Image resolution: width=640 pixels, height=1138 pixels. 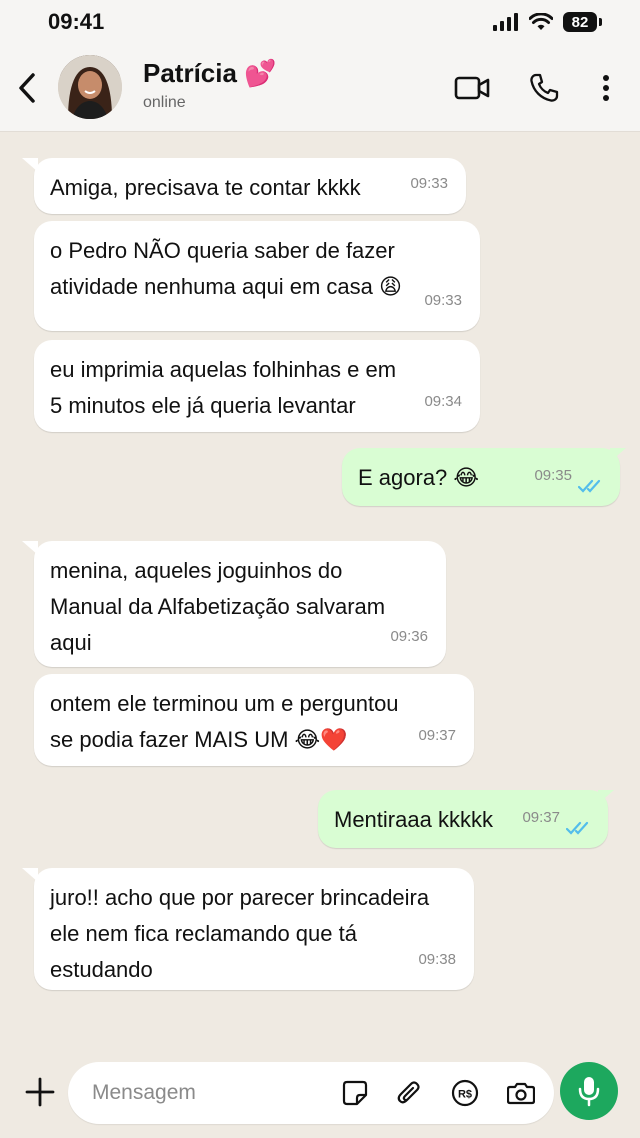 I want to click on wifi-icon, so click(x=541, y=21).